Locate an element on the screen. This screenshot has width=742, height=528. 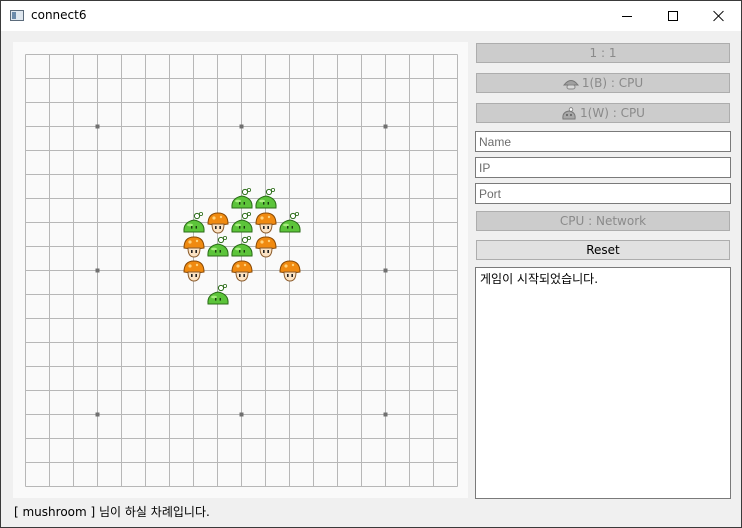
mode-button: CPU : Network is located at coordinates (603, 221).